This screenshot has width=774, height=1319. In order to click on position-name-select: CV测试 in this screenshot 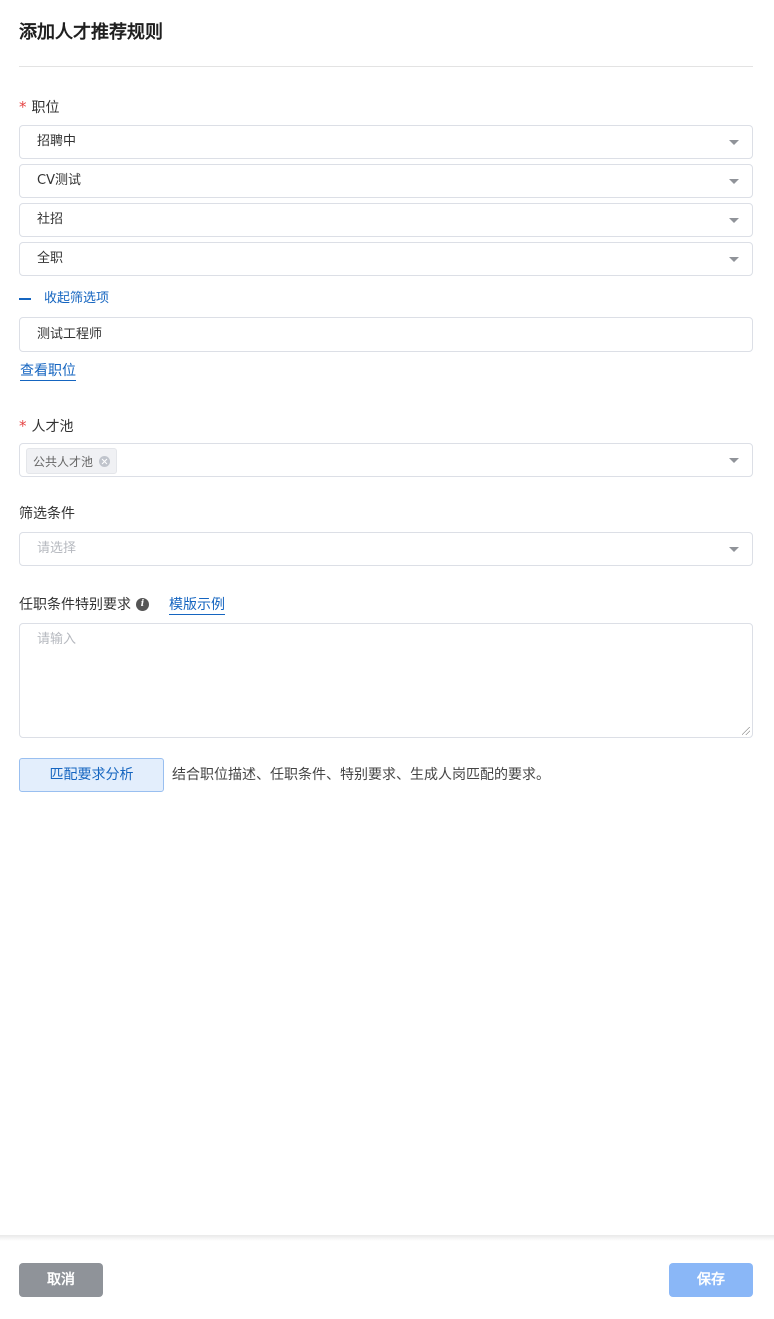, I will do `click(386, 181)`.